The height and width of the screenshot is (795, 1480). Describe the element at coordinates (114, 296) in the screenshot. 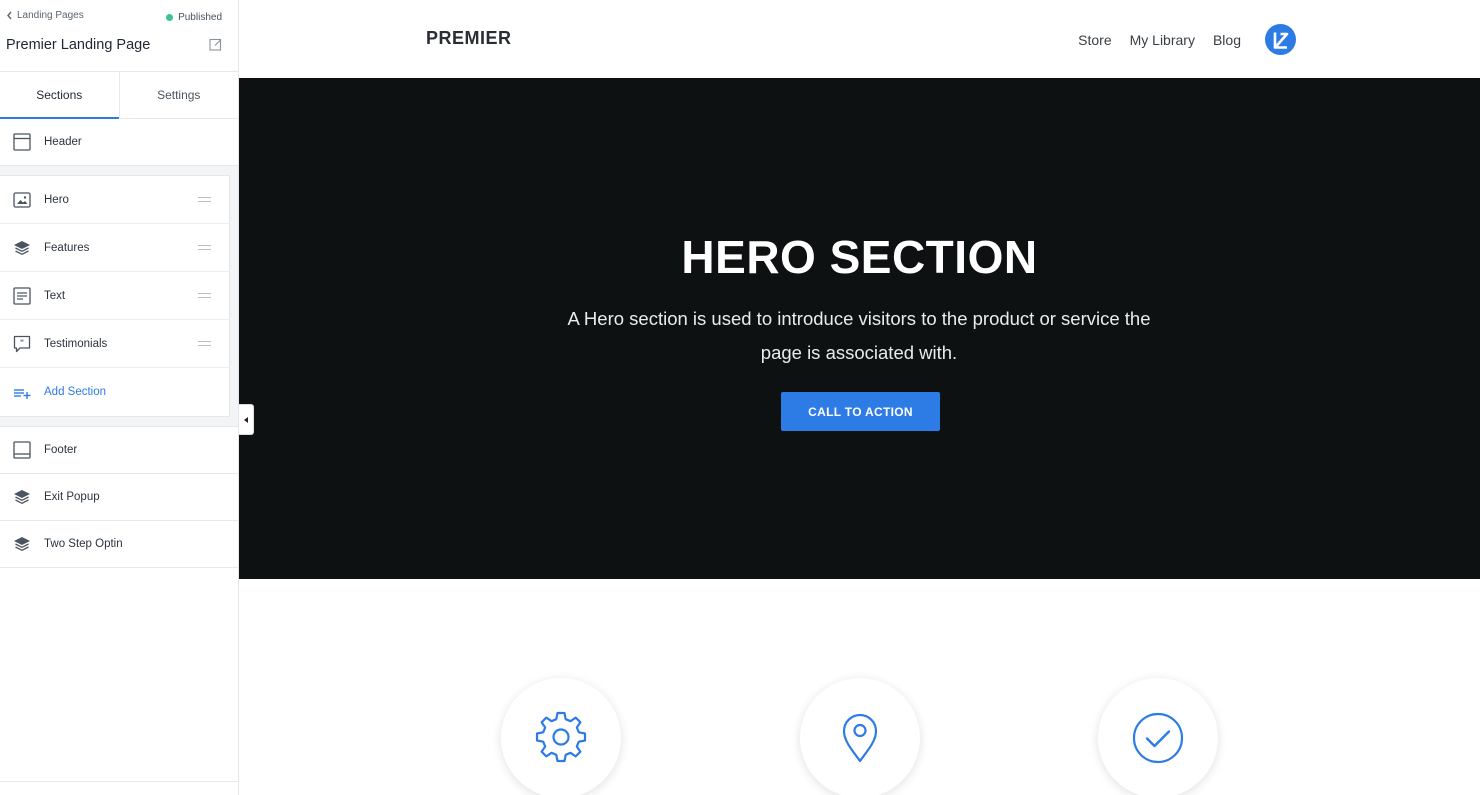

I see `section-item-text: Text` at that location.